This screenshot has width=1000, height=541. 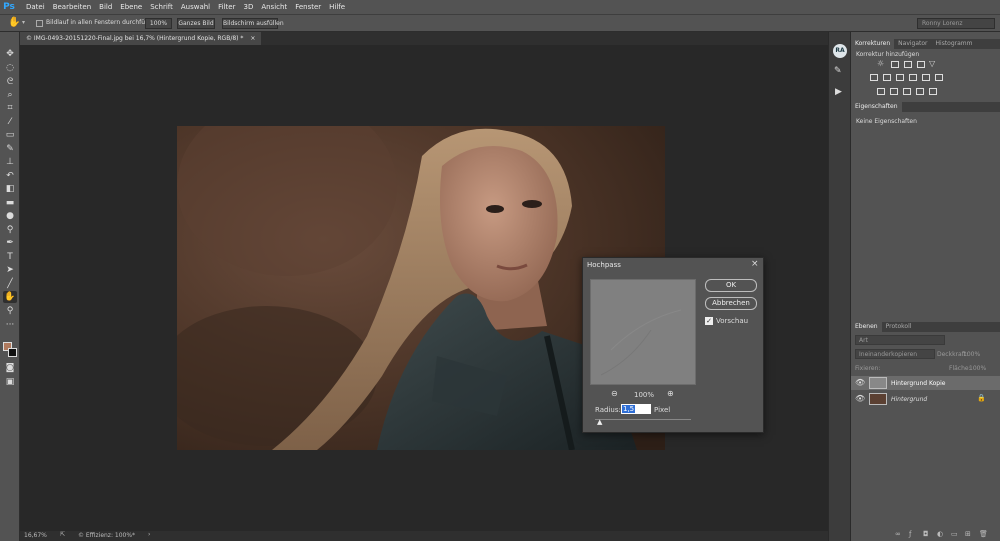 I want to click on screen-mode-icon: ▣, so click(x=10, y=382).